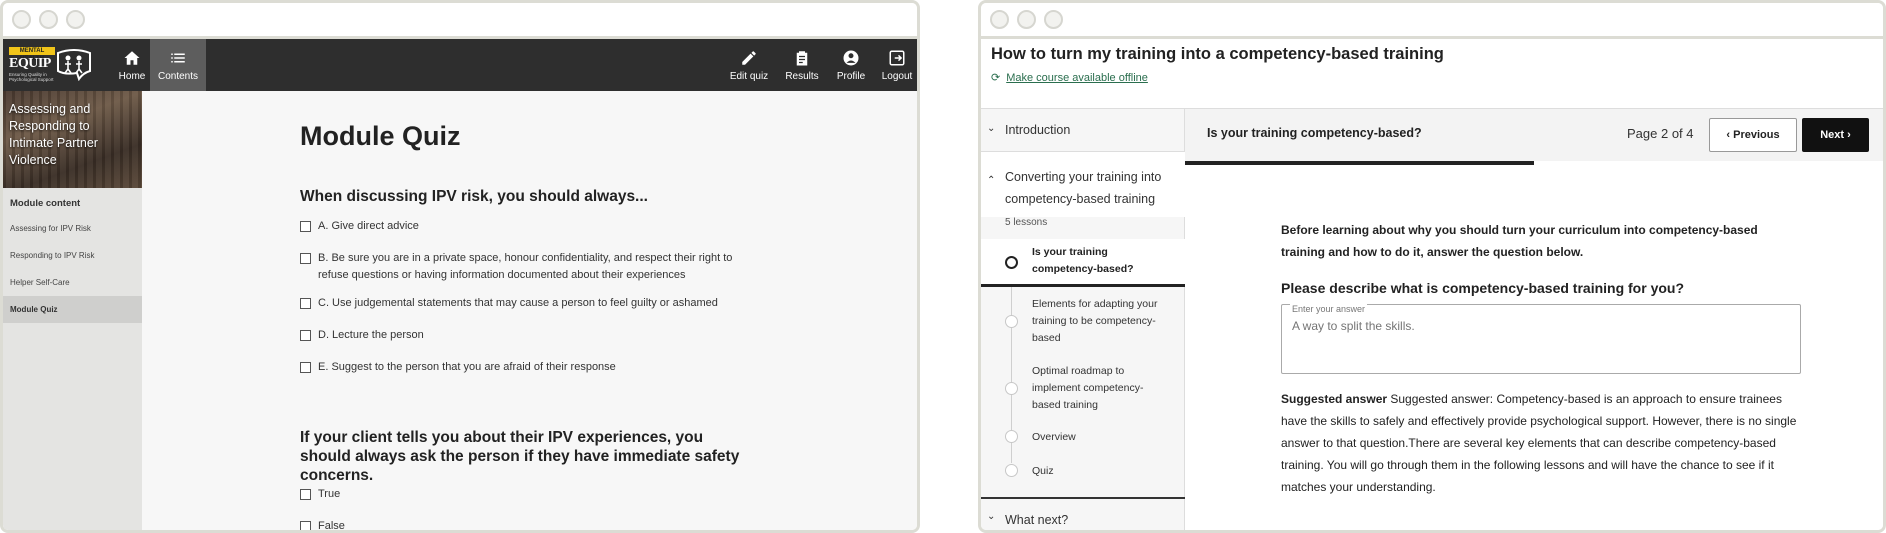  Describe the element at coordinates (1026, 222) in the screenshot. I see `lesson-count: 5 lessons` at that location.